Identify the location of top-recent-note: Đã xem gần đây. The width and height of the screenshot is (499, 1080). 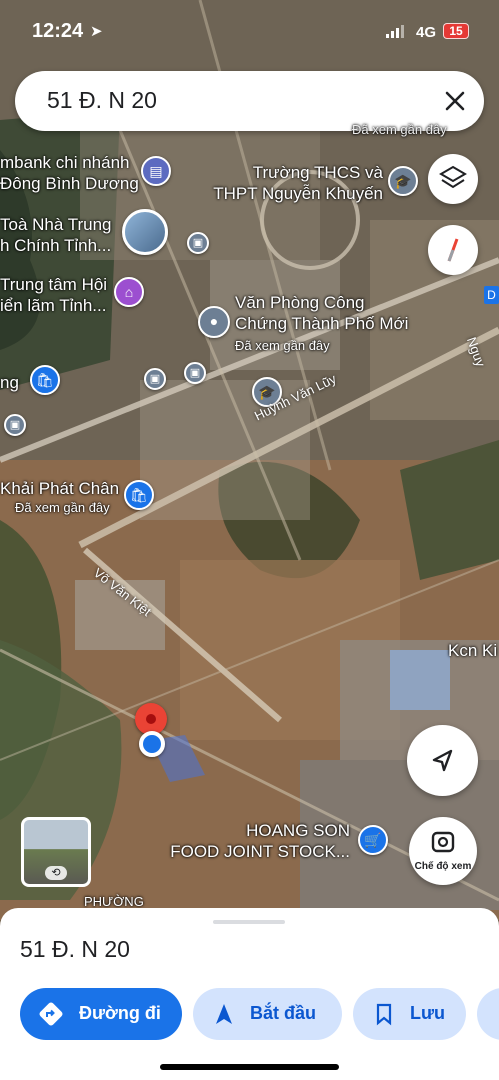
(399, 129).